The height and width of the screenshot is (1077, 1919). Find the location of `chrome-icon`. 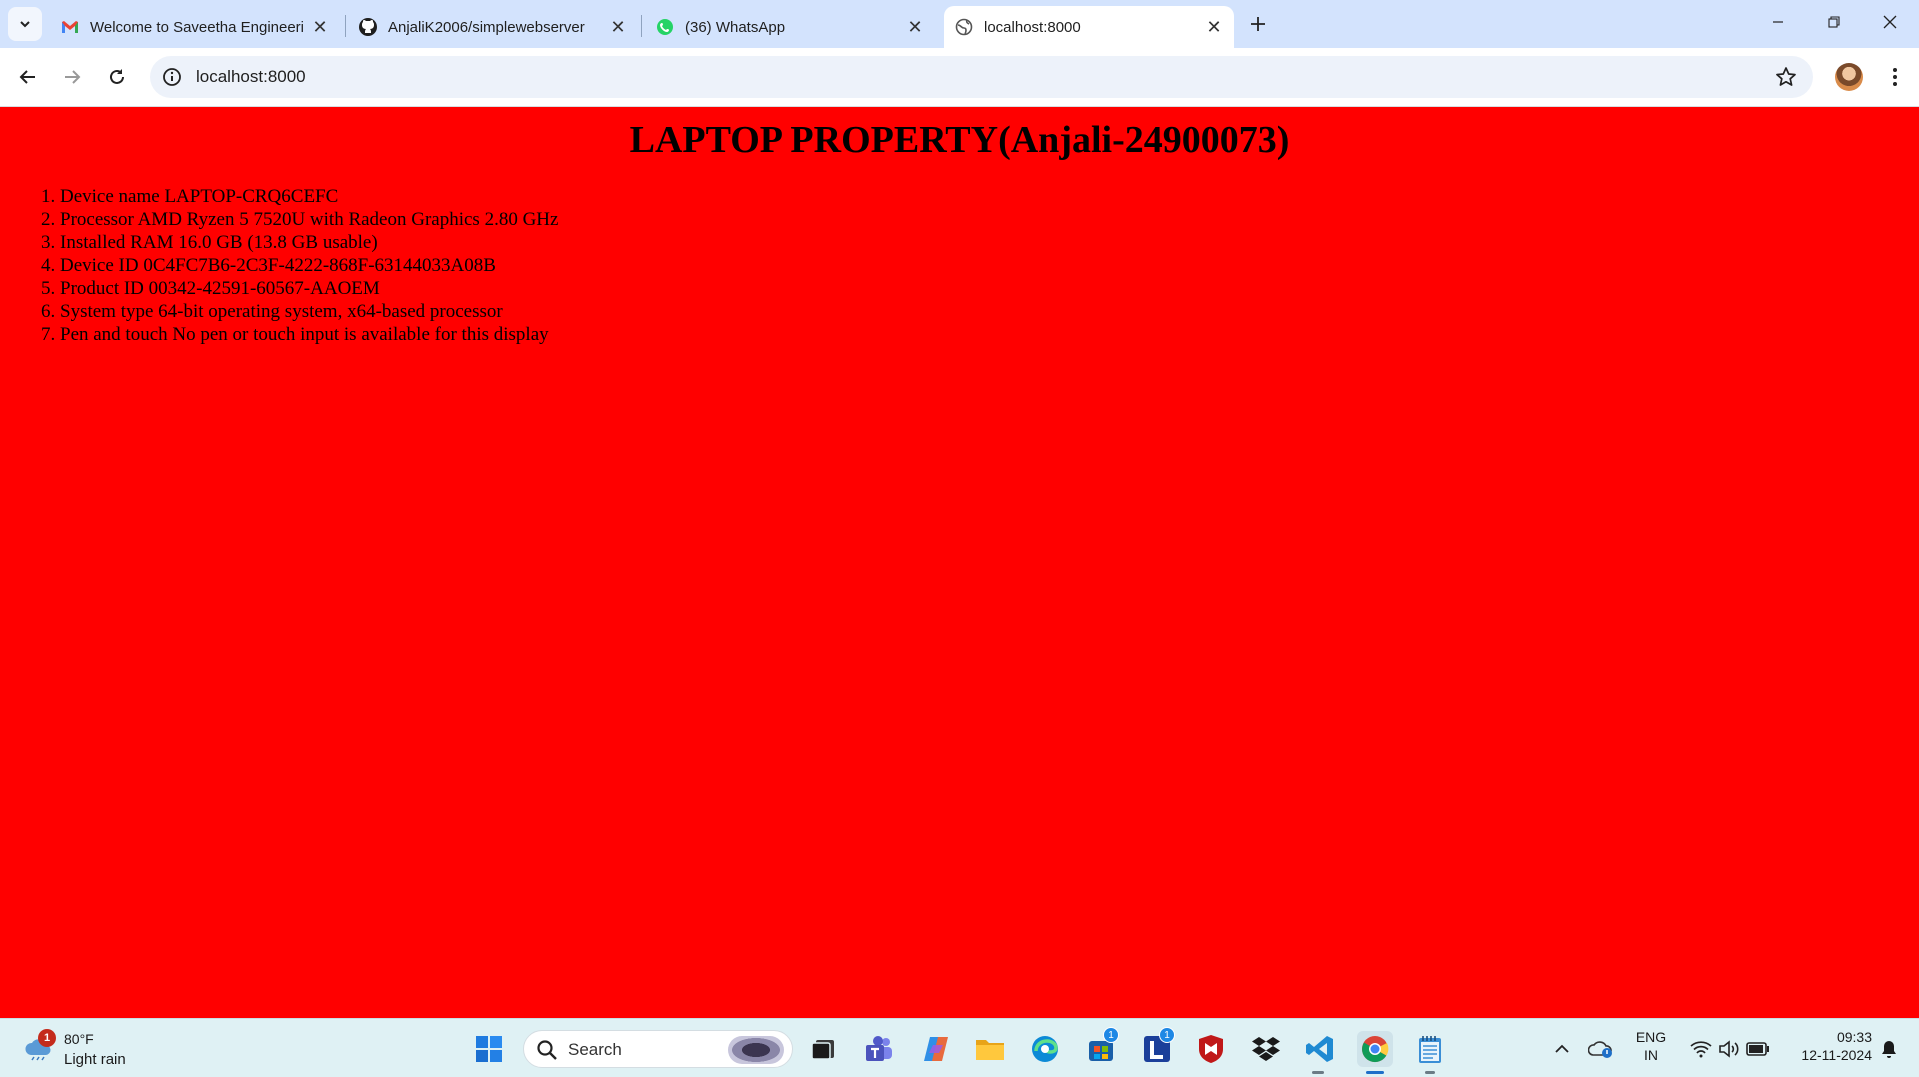

chrome-icon is located at coordinates (1375, 1049).